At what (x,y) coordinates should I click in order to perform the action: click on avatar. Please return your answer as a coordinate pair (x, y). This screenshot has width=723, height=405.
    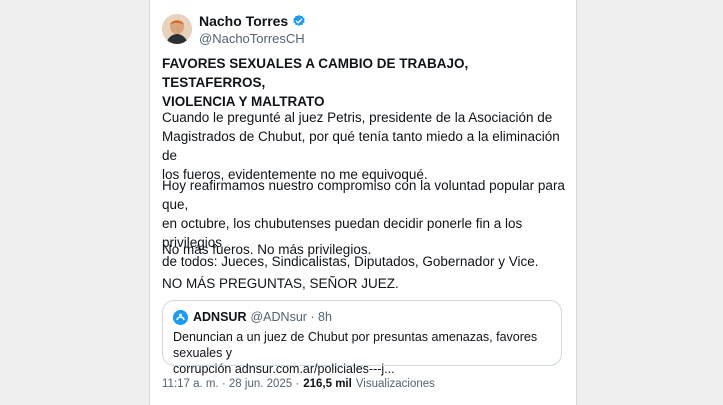
    Looking at the image, I should click on (177, 29).